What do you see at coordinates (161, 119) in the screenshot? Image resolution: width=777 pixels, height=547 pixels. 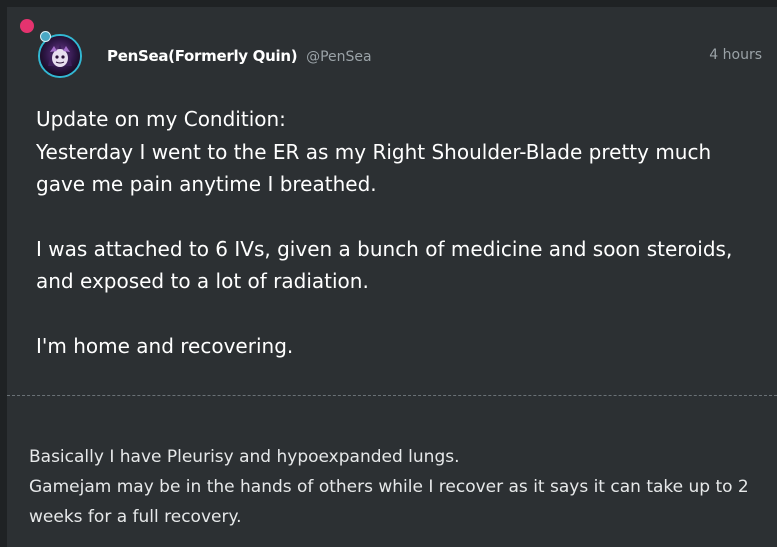 I see `post-body-line: Update on my Condition:` at bounding box center [161, 119].